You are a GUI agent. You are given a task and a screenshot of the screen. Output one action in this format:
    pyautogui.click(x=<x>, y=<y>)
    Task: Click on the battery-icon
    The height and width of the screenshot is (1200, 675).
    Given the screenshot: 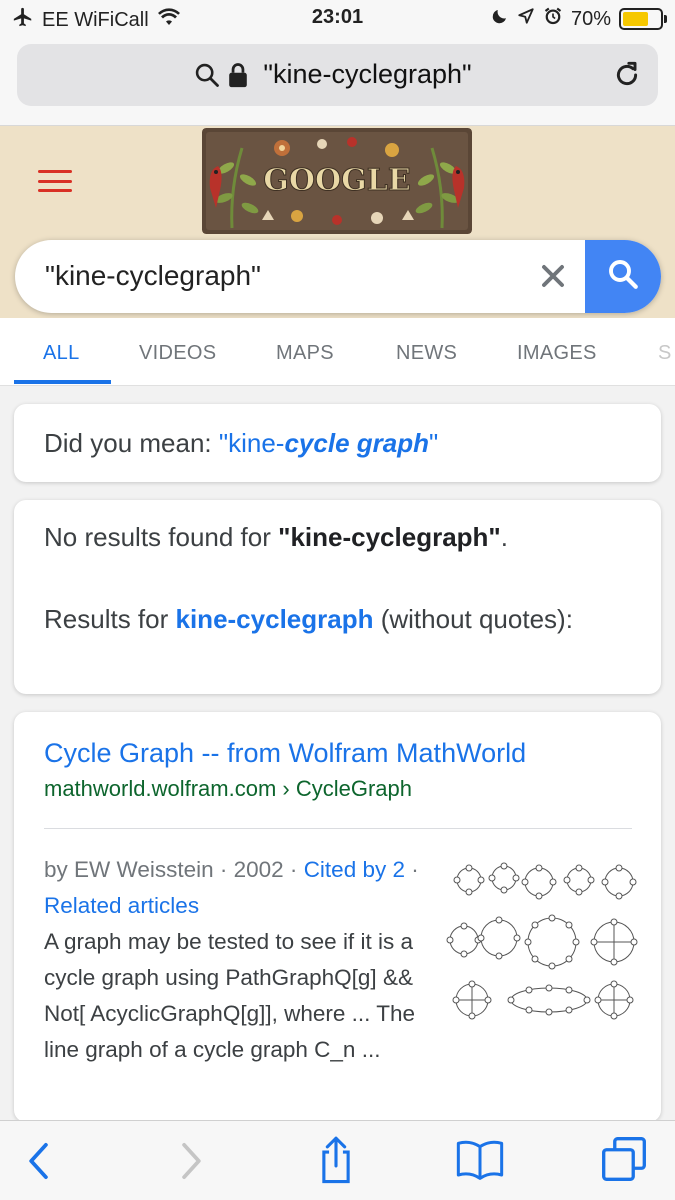 What is the action you would take?
    pyautogui.click(x=643, y=19)
    